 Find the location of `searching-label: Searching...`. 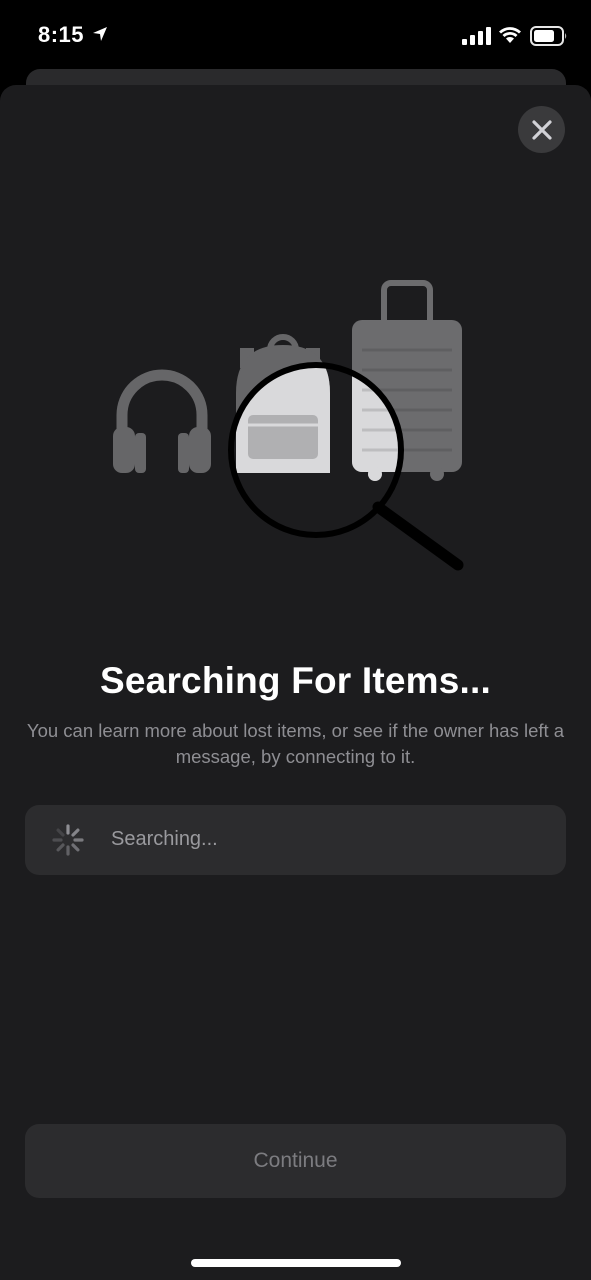

searching-label: Searching... is located at coordinates (164, 839).